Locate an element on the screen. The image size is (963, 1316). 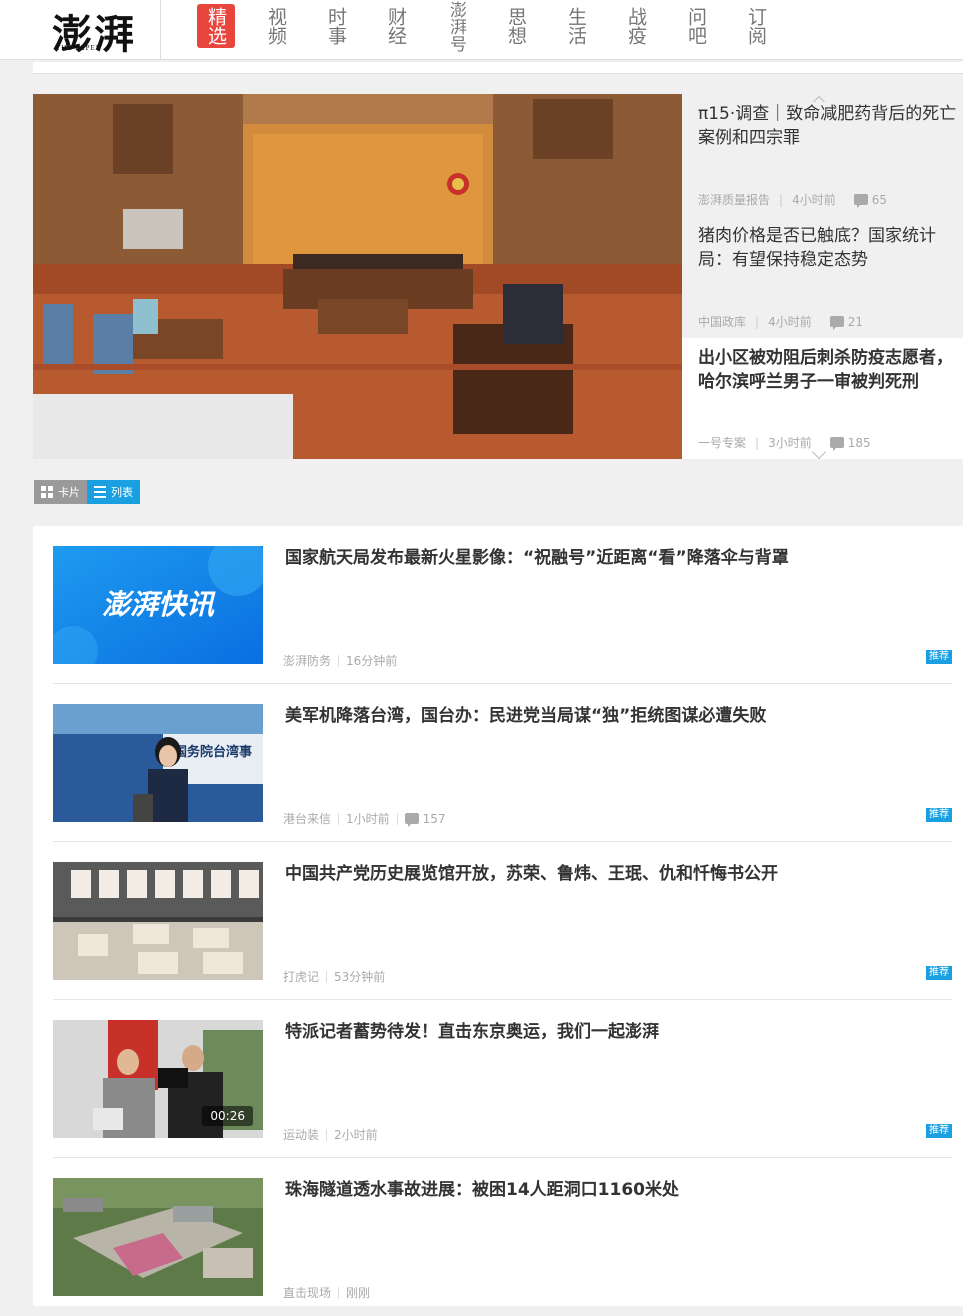
news-time: 53分钟前 is located at coordinates (360, 977).